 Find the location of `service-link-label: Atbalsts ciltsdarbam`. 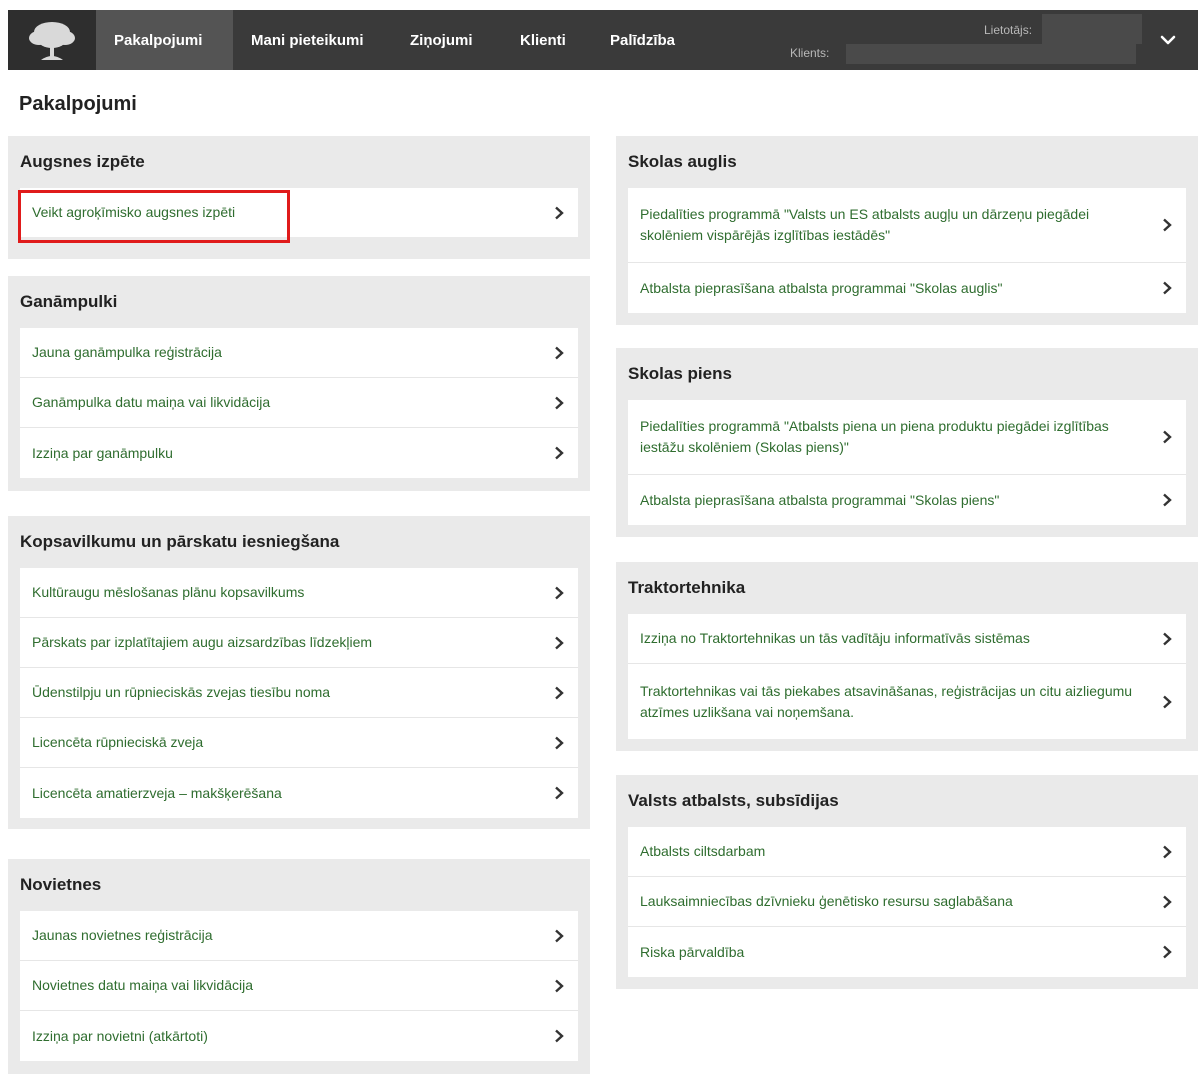

service-link-label: Atbalsts ciltsdarbam is located at coordinates (703, 851).